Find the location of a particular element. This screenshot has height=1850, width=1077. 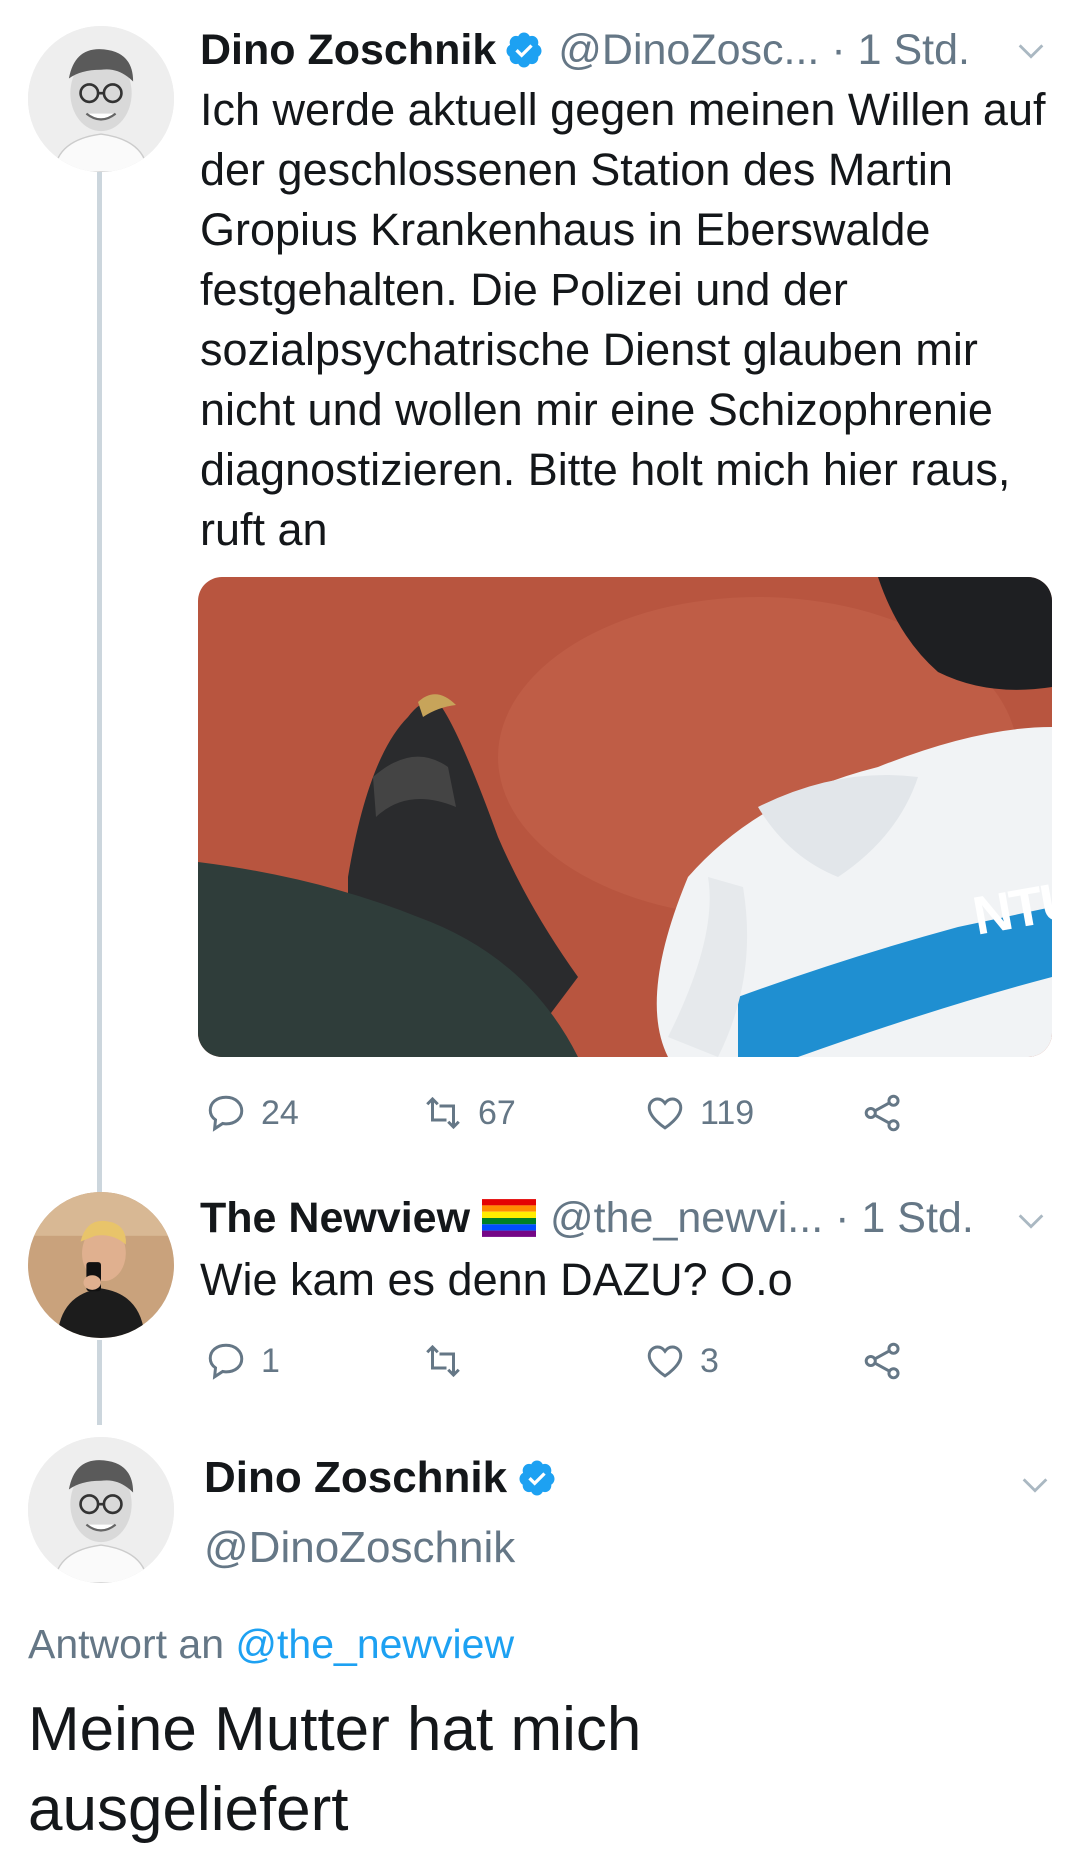

reply-button: 24 is located at coordinates (252, 1113).